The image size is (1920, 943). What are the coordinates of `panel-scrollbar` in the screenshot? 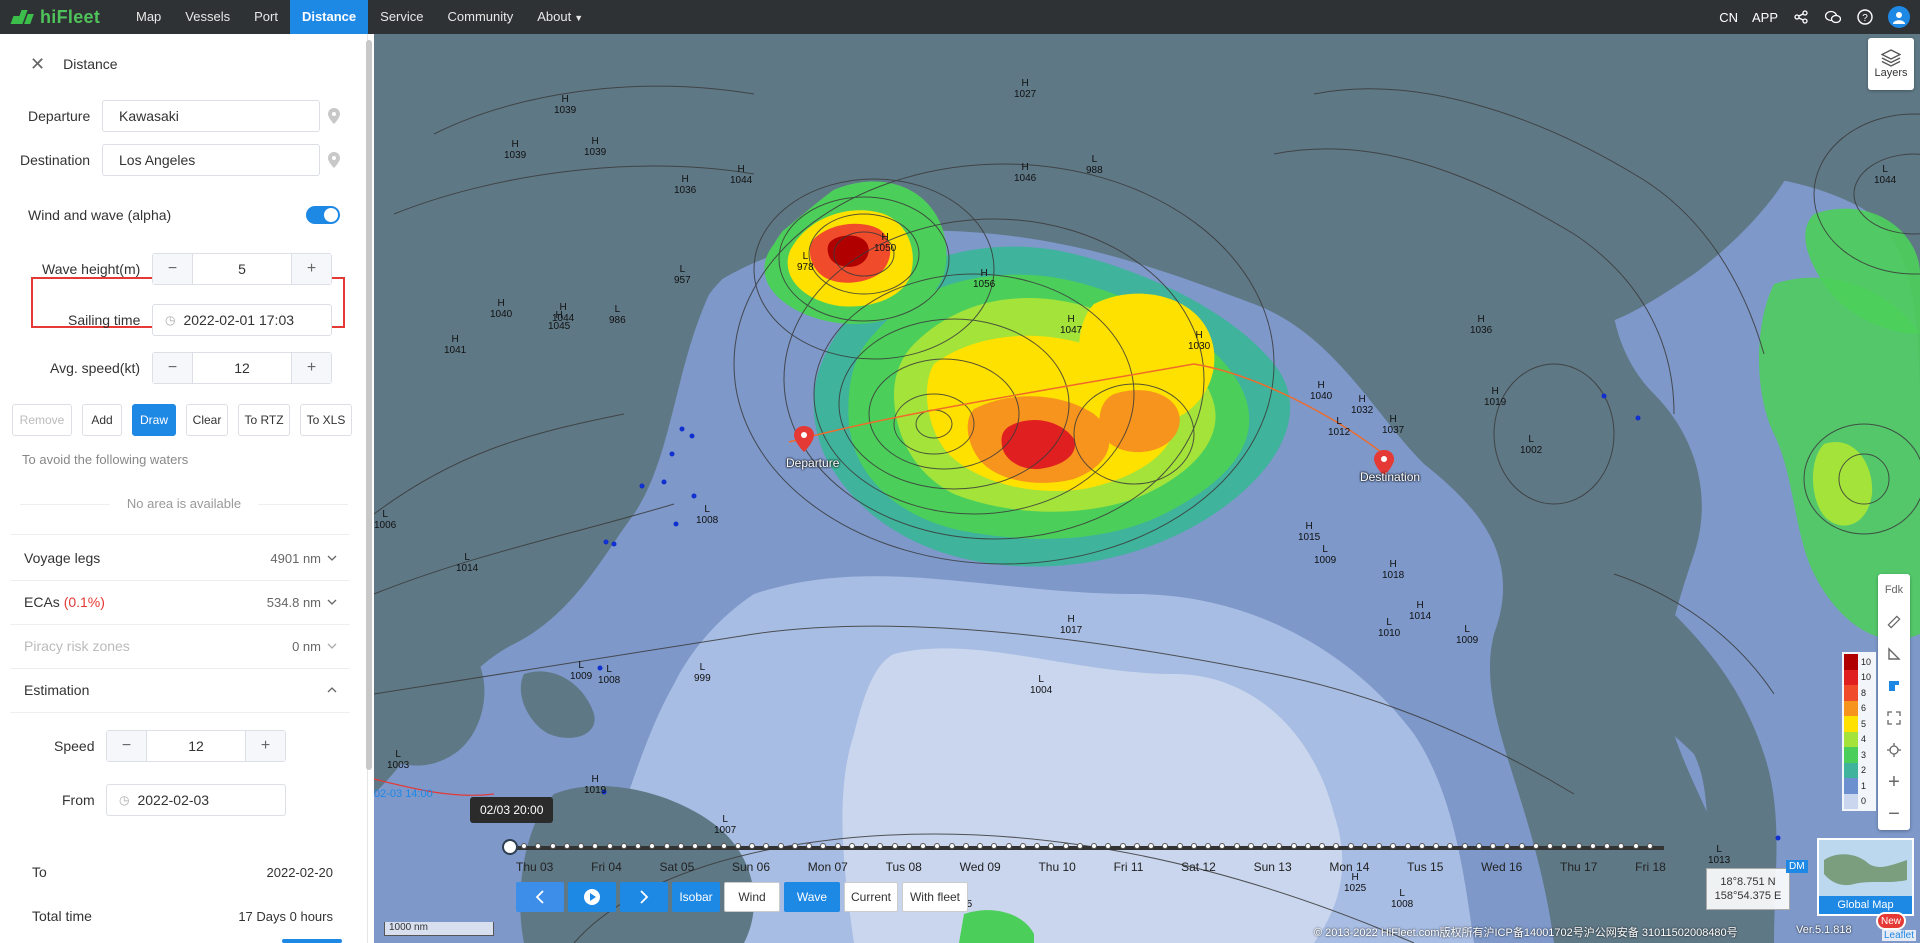 It's located at (369, 405).